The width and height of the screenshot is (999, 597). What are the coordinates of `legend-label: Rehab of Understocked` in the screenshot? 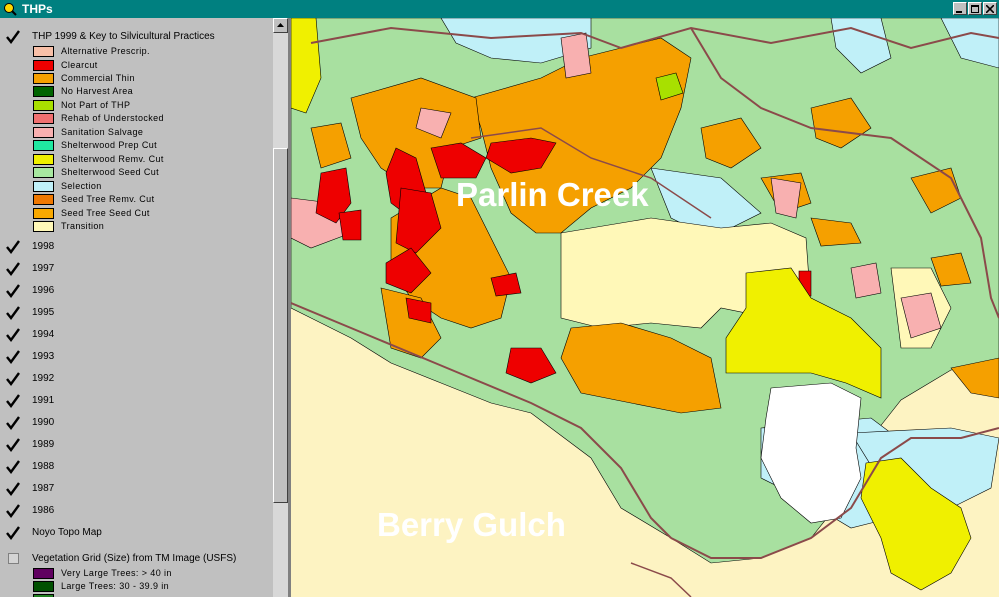 It's located at (112, 118).